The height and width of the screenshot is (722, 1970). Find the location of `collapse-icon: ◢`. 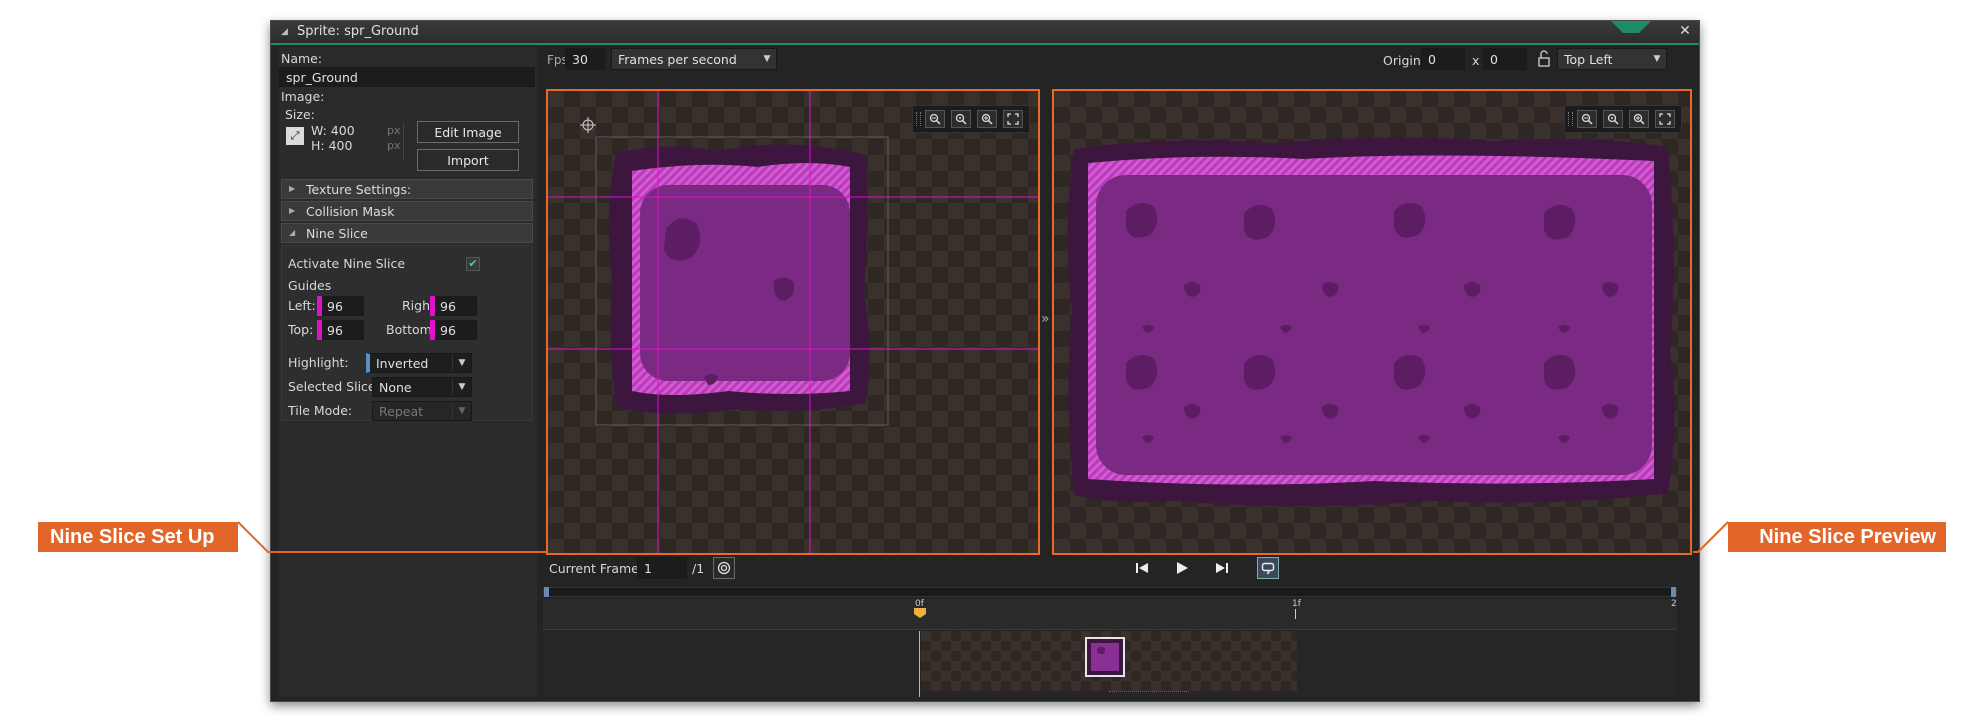

collapse-icon: ◢ is located at coordinates (284, 32).